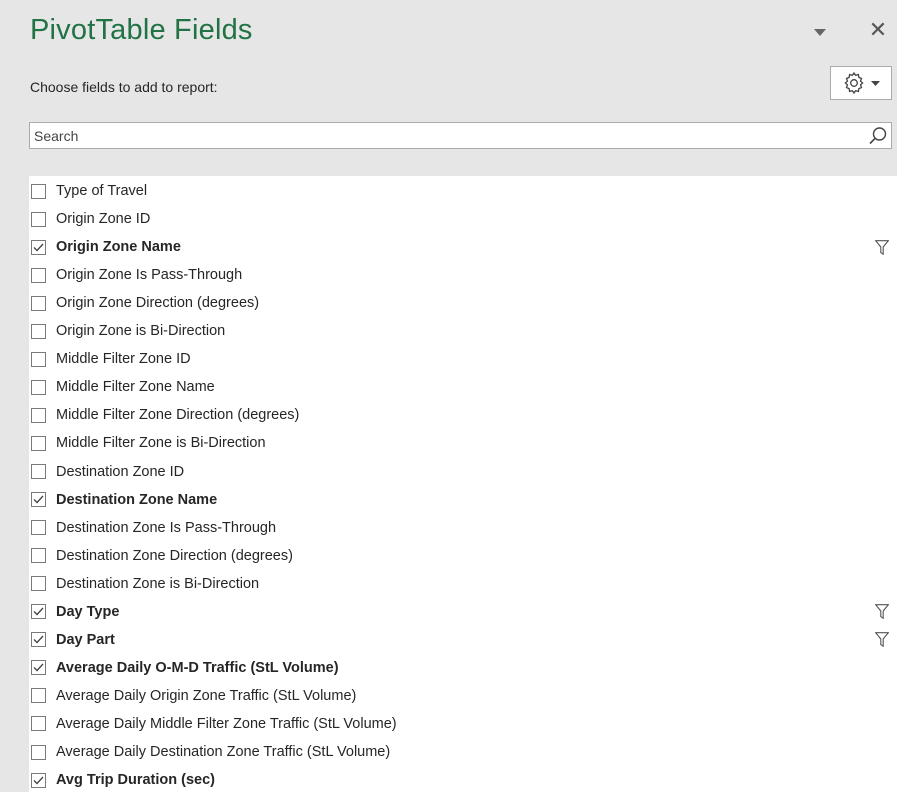  Describe the element at coordinates (141, 331) in the screenshot. I see `field-label: Origin Zone is Bi-Direction` at that location.